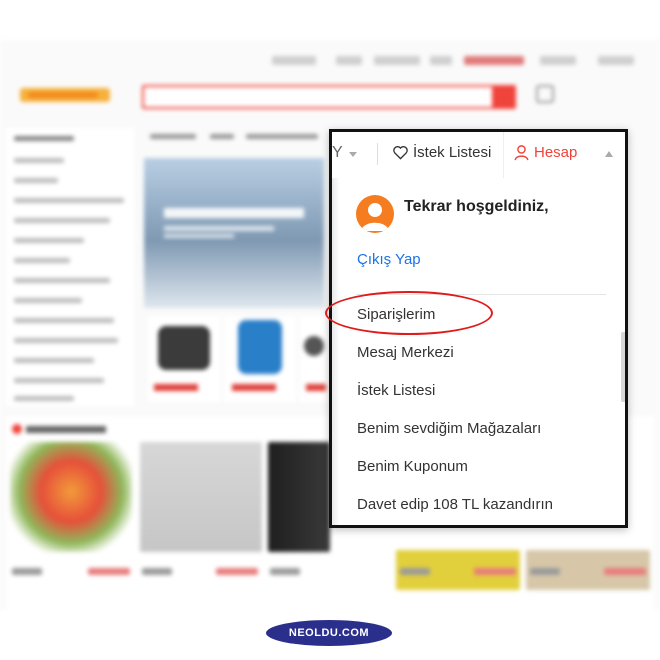 This screenshot has height=660, width=660. What do you see at coordinates (336, 351) in the screenshot?
I see `panel-shadow` at bounding box center [336, 351].